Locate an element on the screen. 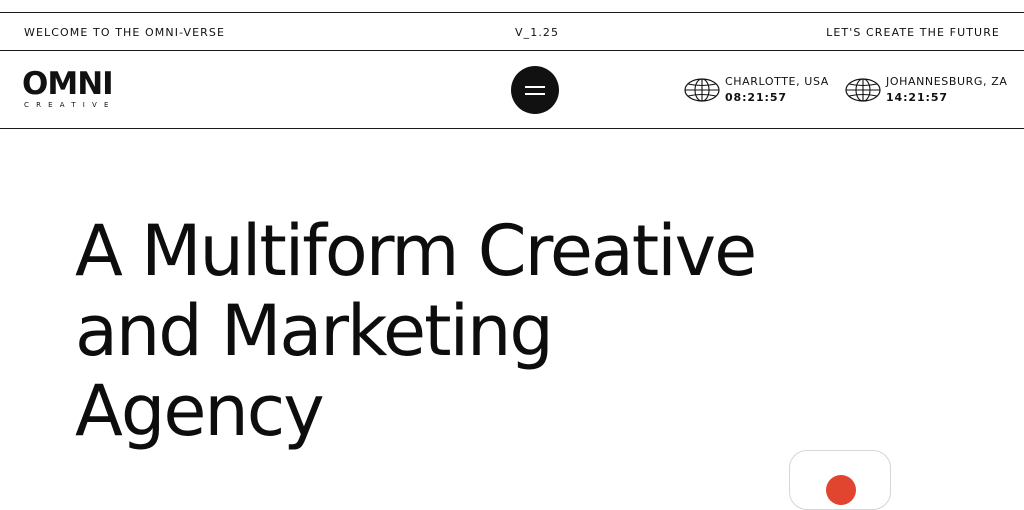 The height and width of the screenshot is (510, 1024). clock-johannesburg: JOHANNESBURG, ZA 14:21:57 is located at coordinates (927, 90).